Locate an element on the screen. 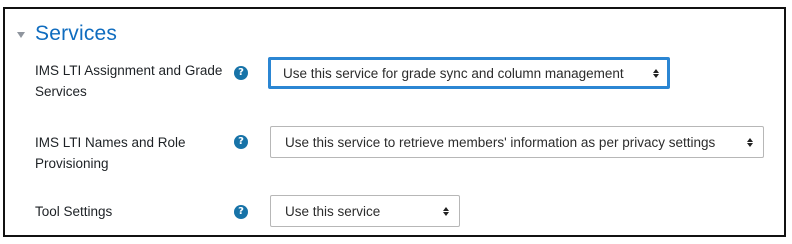  section-header: Services is located at coordinates (67, 34).